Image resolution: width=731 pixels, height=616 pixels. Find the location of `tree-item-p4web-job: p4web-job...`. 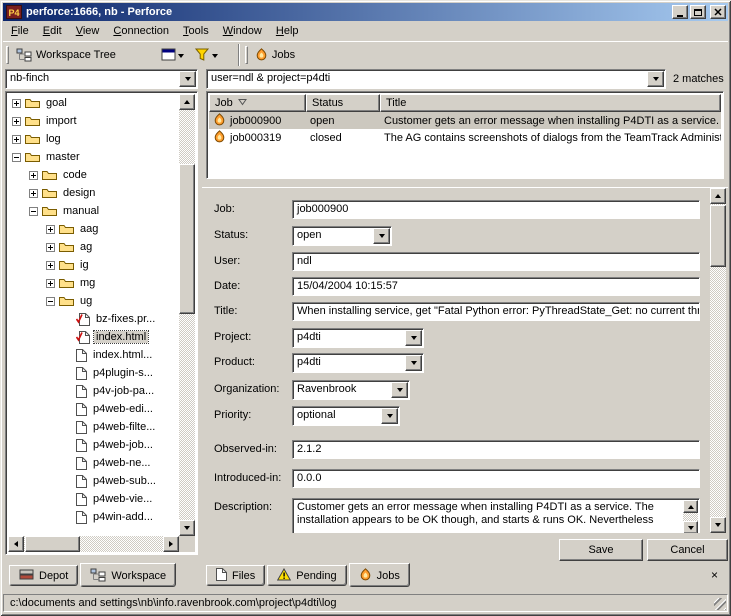

tree-item-p4web-job: p4web-job... is located at coordinates (93, 445).